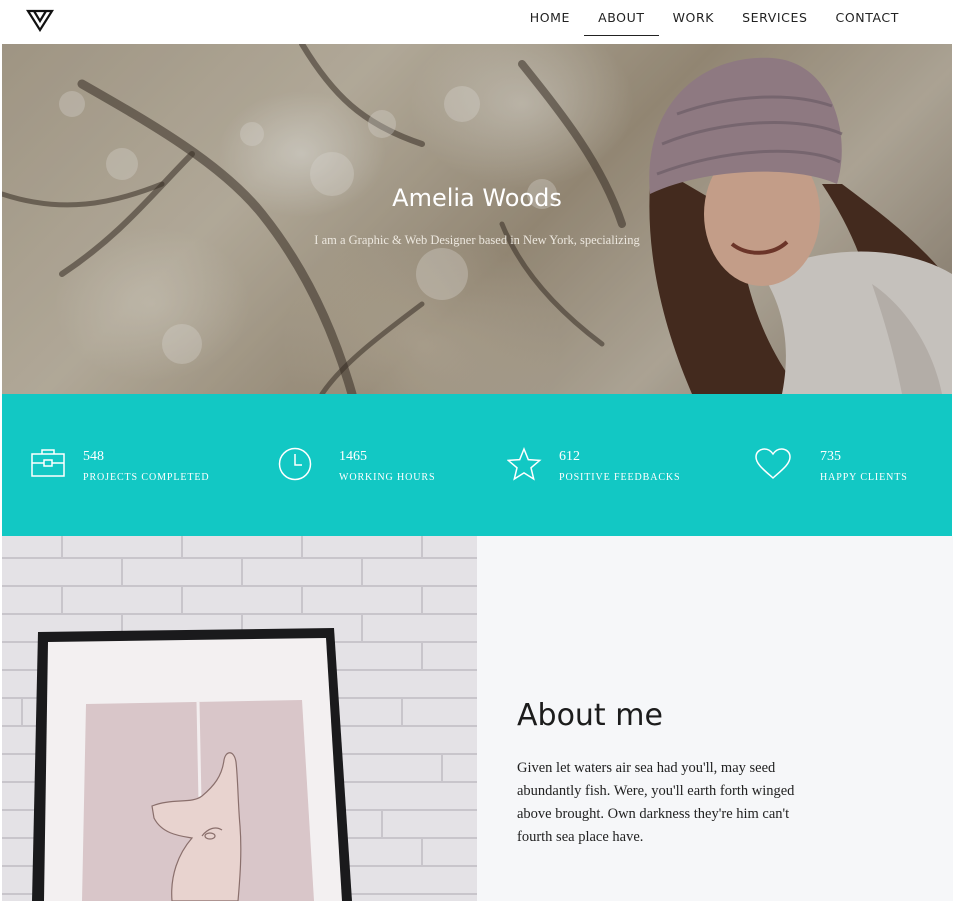 The image size is (953, 901). I want to click on stat-value: 548, so click(93, 456).